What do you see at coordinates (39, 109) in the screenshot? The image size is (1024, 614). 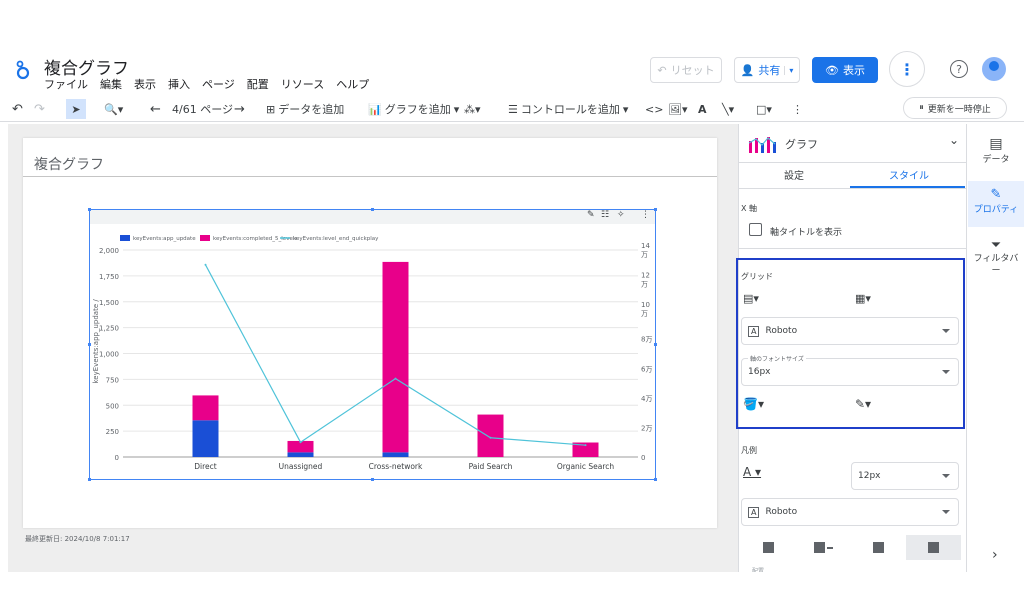 I see `redo-icon: ↷` at bounding box center [39, 109].